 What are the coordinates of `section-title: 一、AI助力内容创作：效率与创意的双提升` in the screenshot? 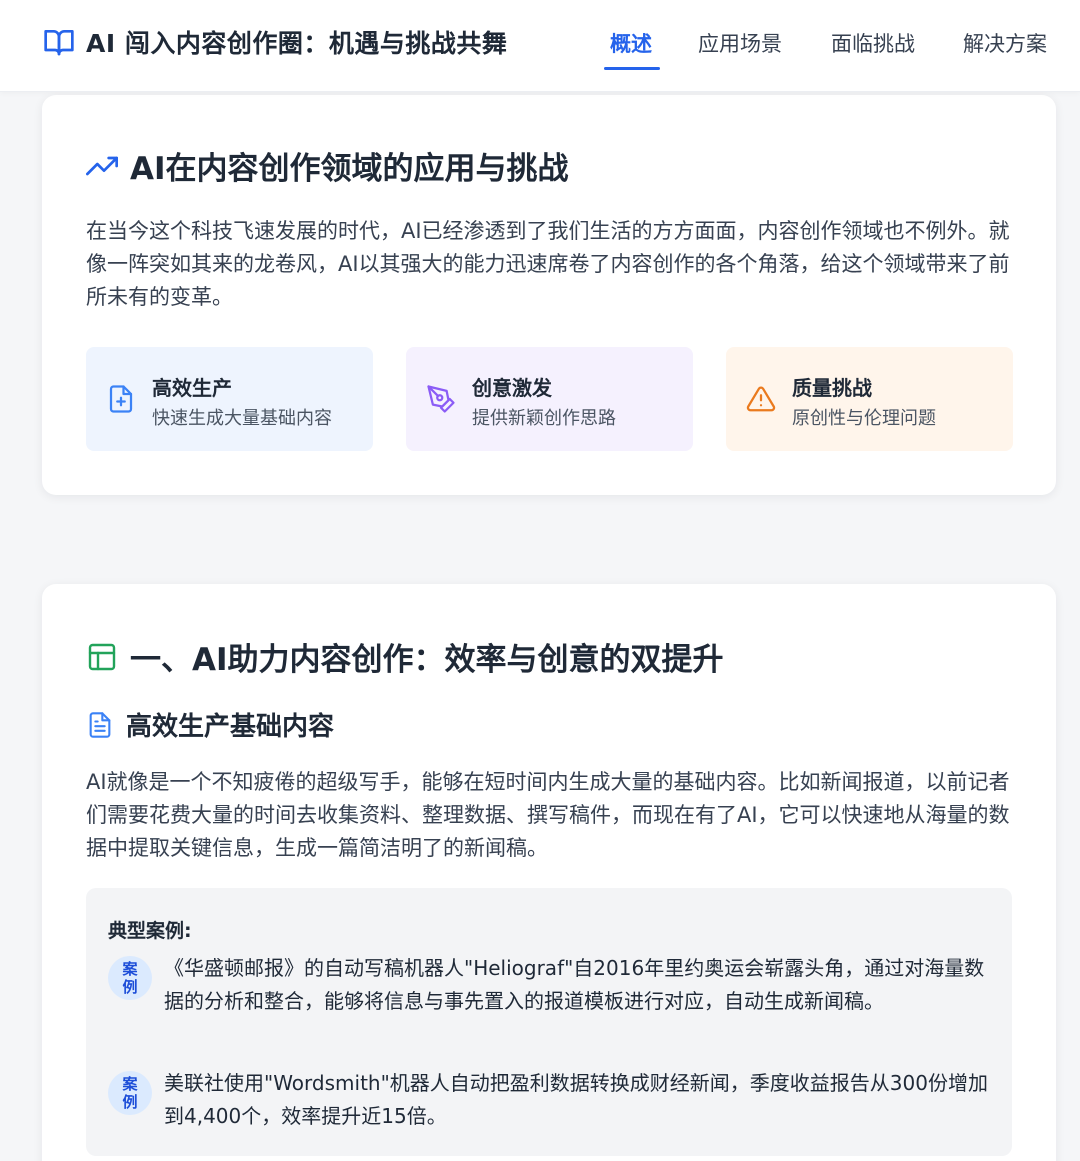 It's located at (427, 660).